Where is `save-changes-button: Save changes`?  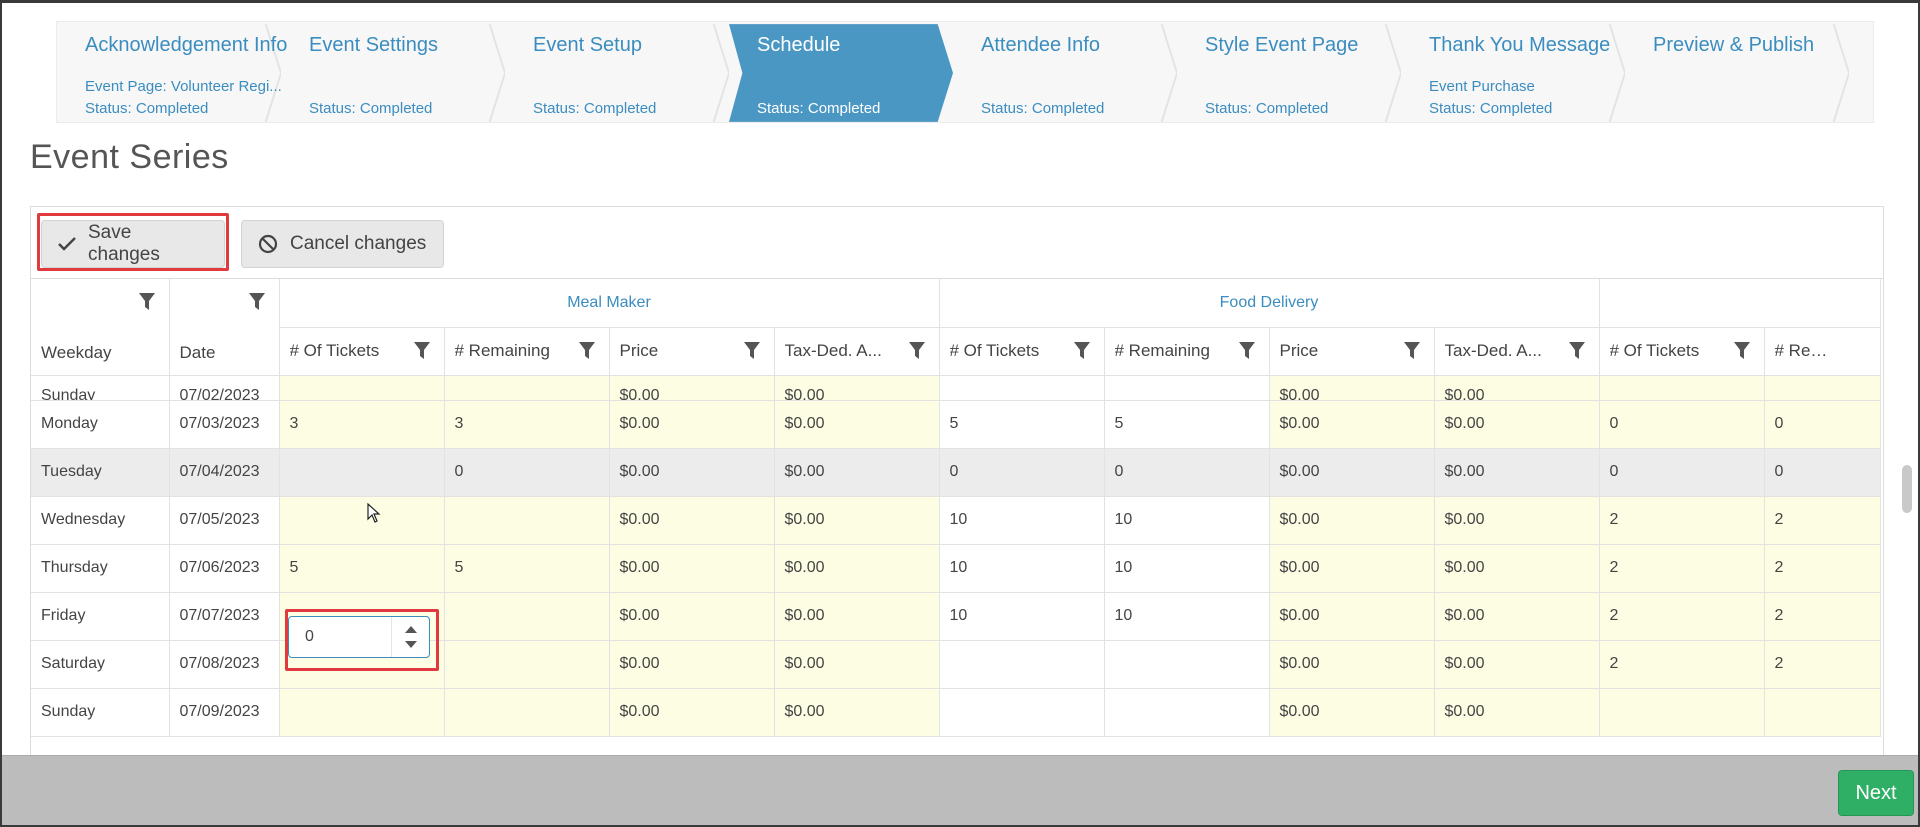
save-changes-button: Save changes is located at coordinates (133, 244).